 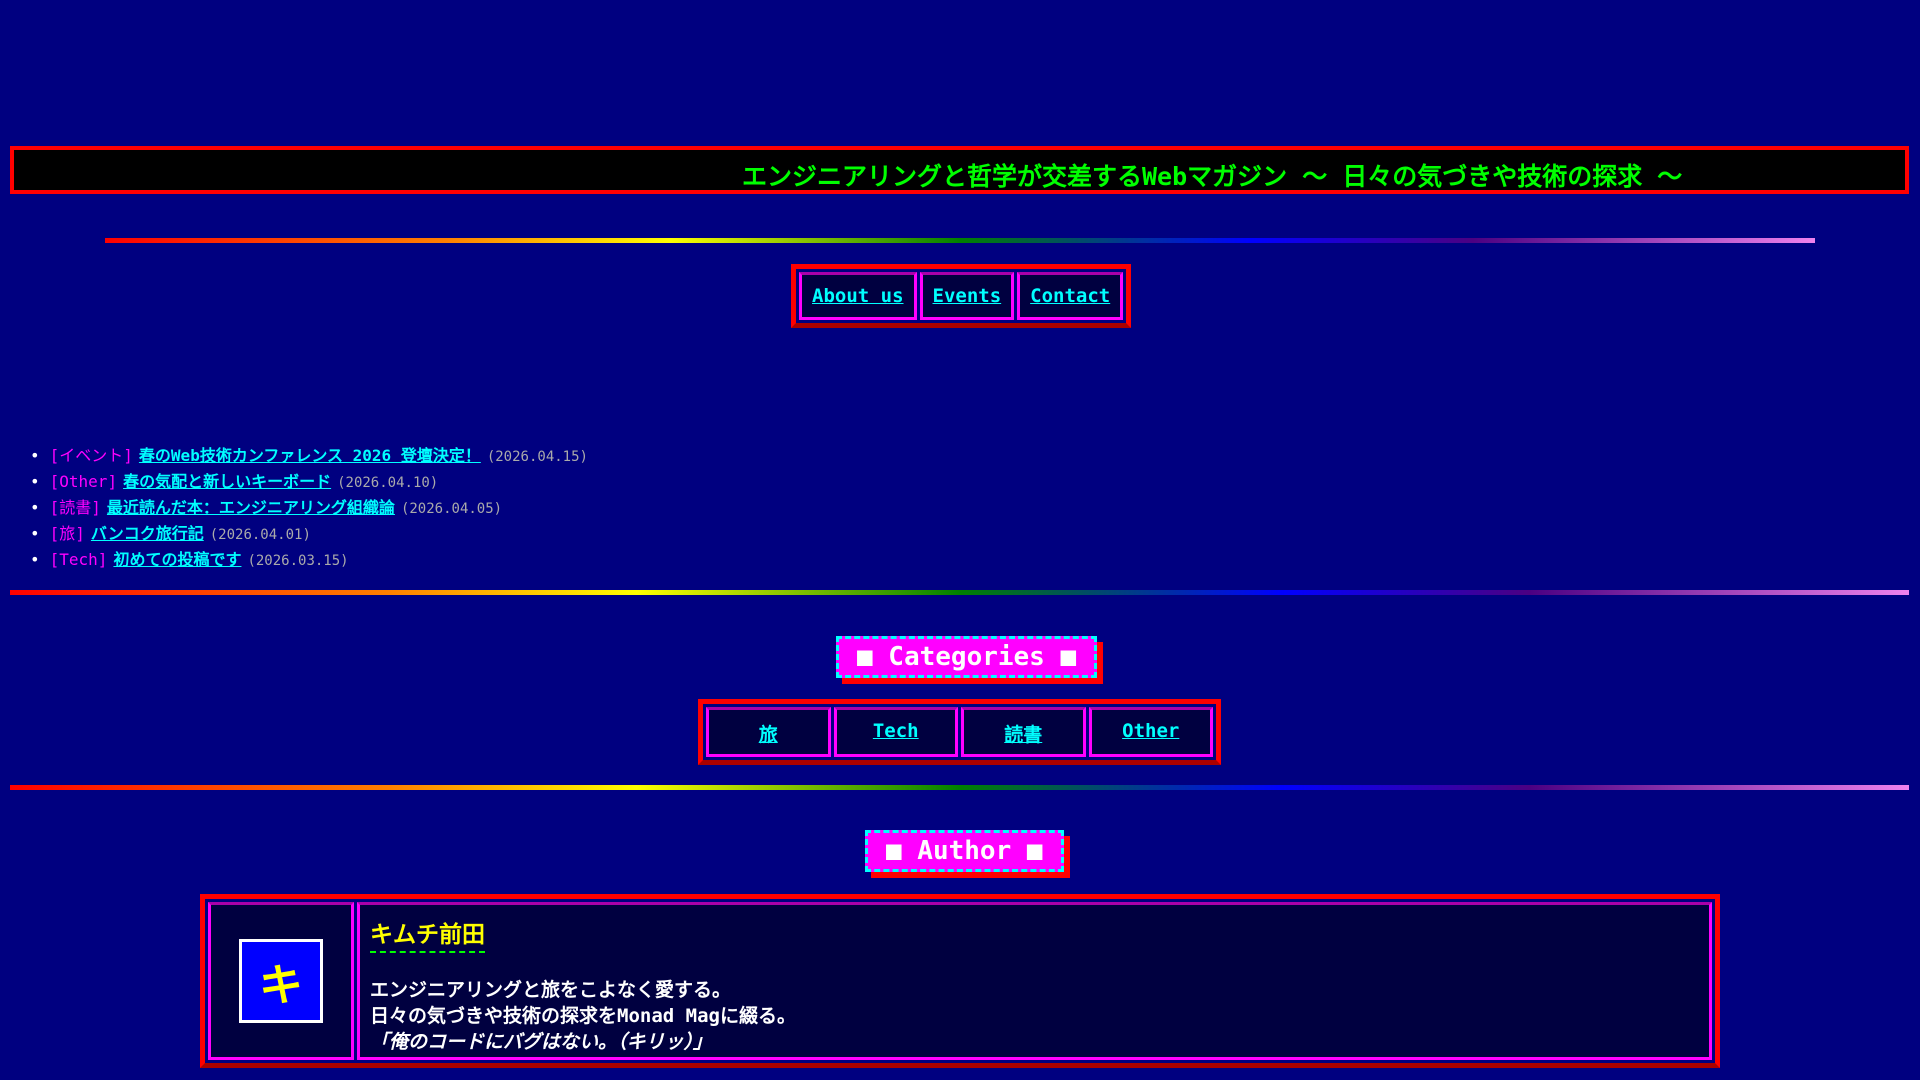 What do you see at coordinates (768, 732) in the screenshot?
I see `category-travel: 旅` at bounding box center [768, 732].